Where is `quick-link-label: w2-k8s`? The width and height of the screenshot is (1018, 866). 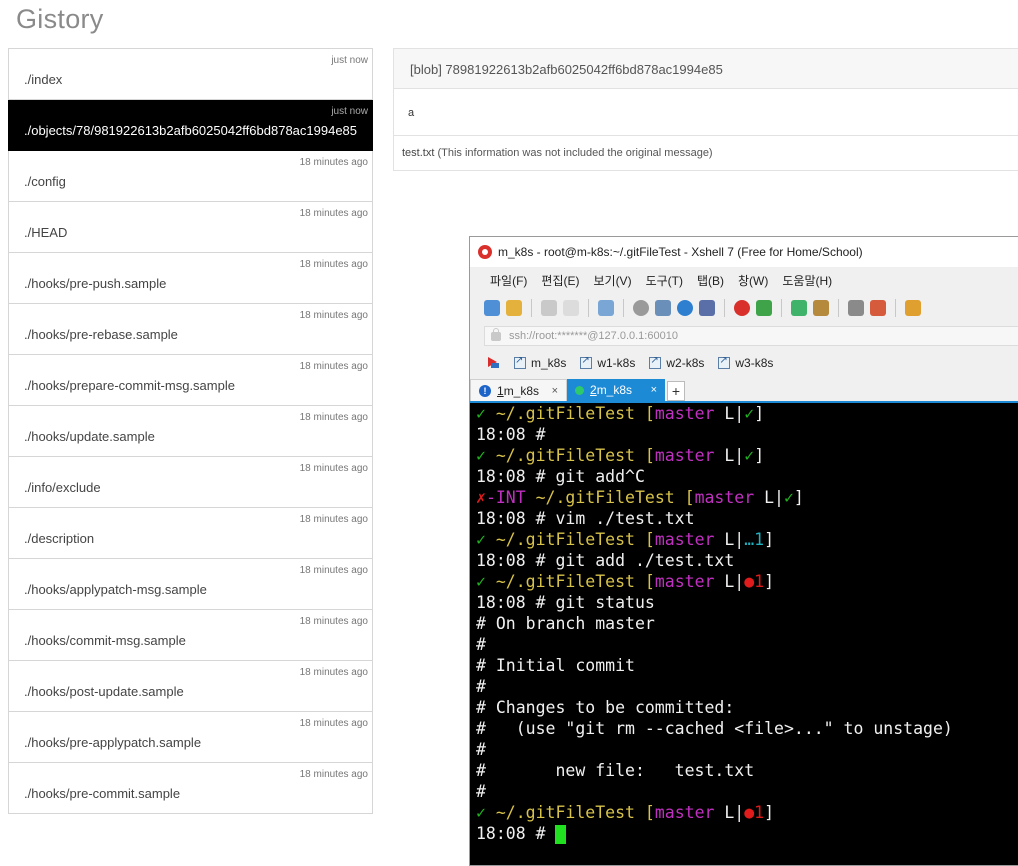 quick-link-label: w2-k8s is located at coordinates (685, 363).